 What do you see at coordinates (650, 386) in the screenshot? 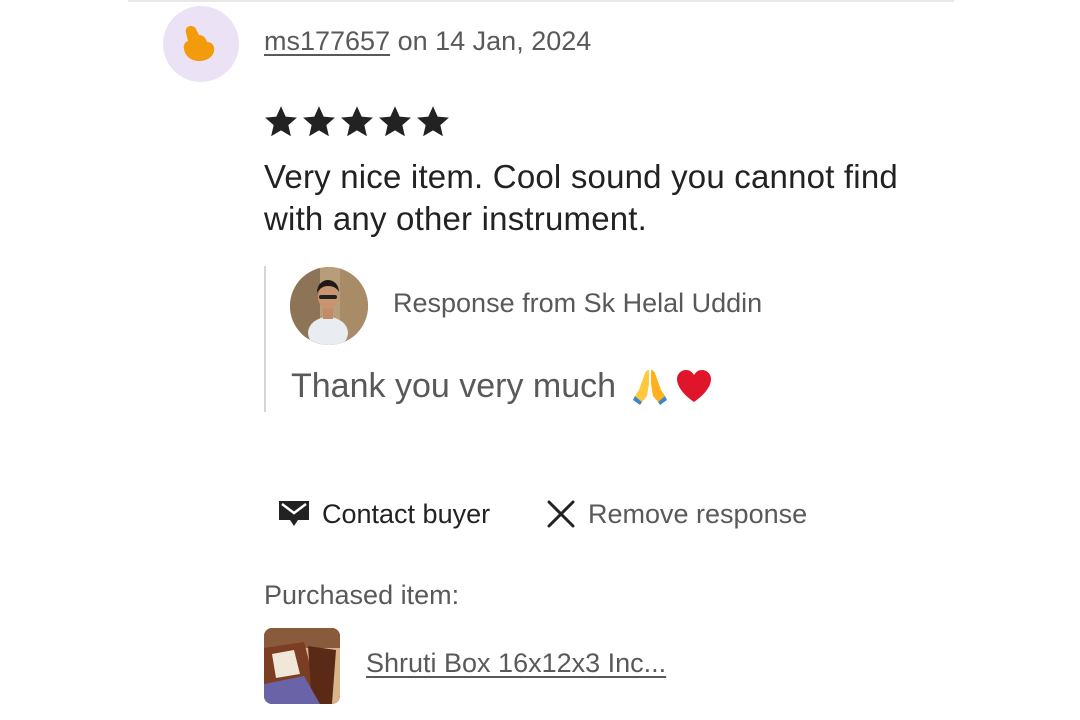
I see `folded-hands-icon` at bounding box center [650, 386].